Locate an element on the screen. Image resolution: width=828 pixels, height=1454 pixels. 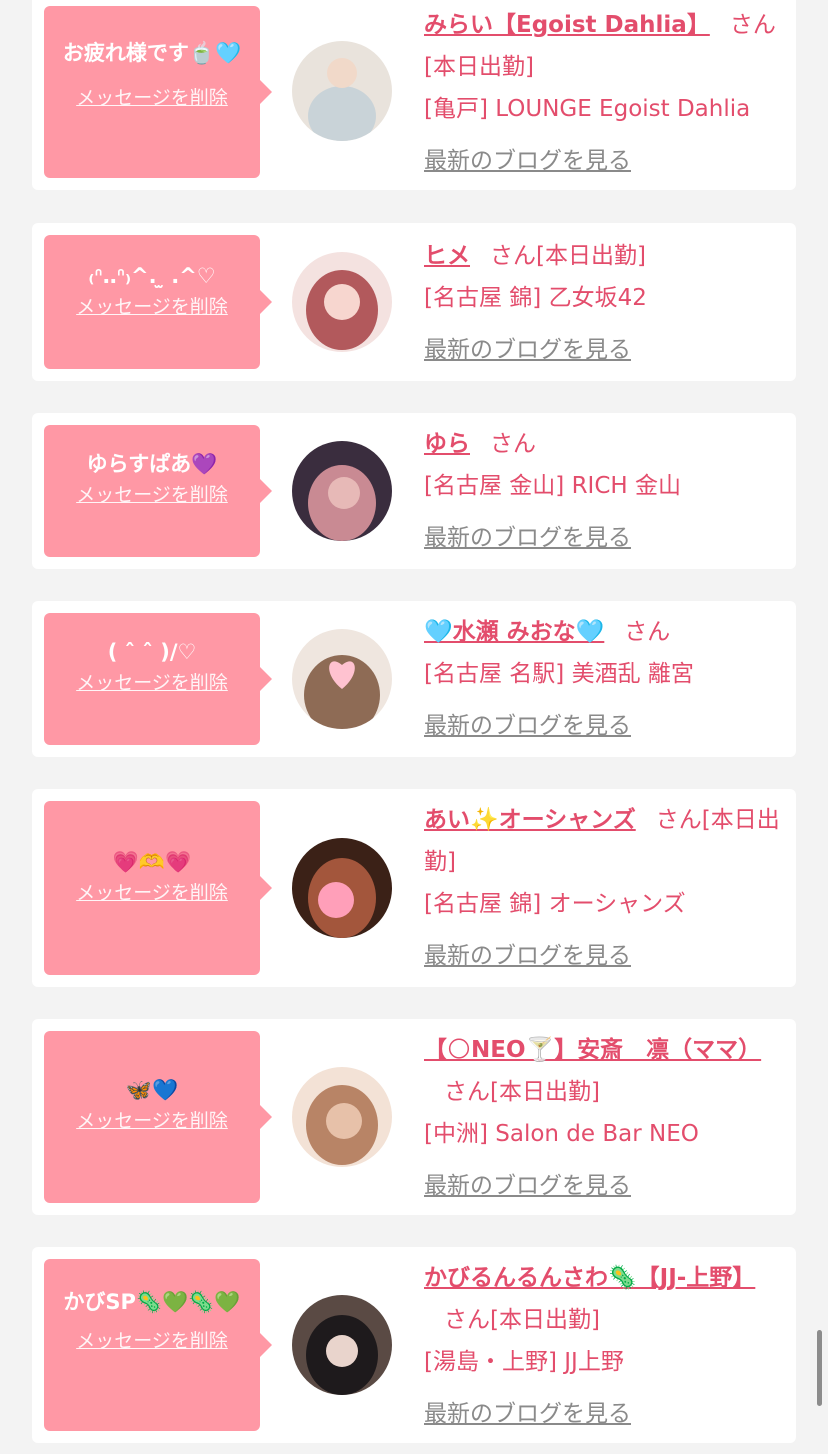
message-text: かびSP🦠💚🦠💚 is located at coordinates (152, 1302).